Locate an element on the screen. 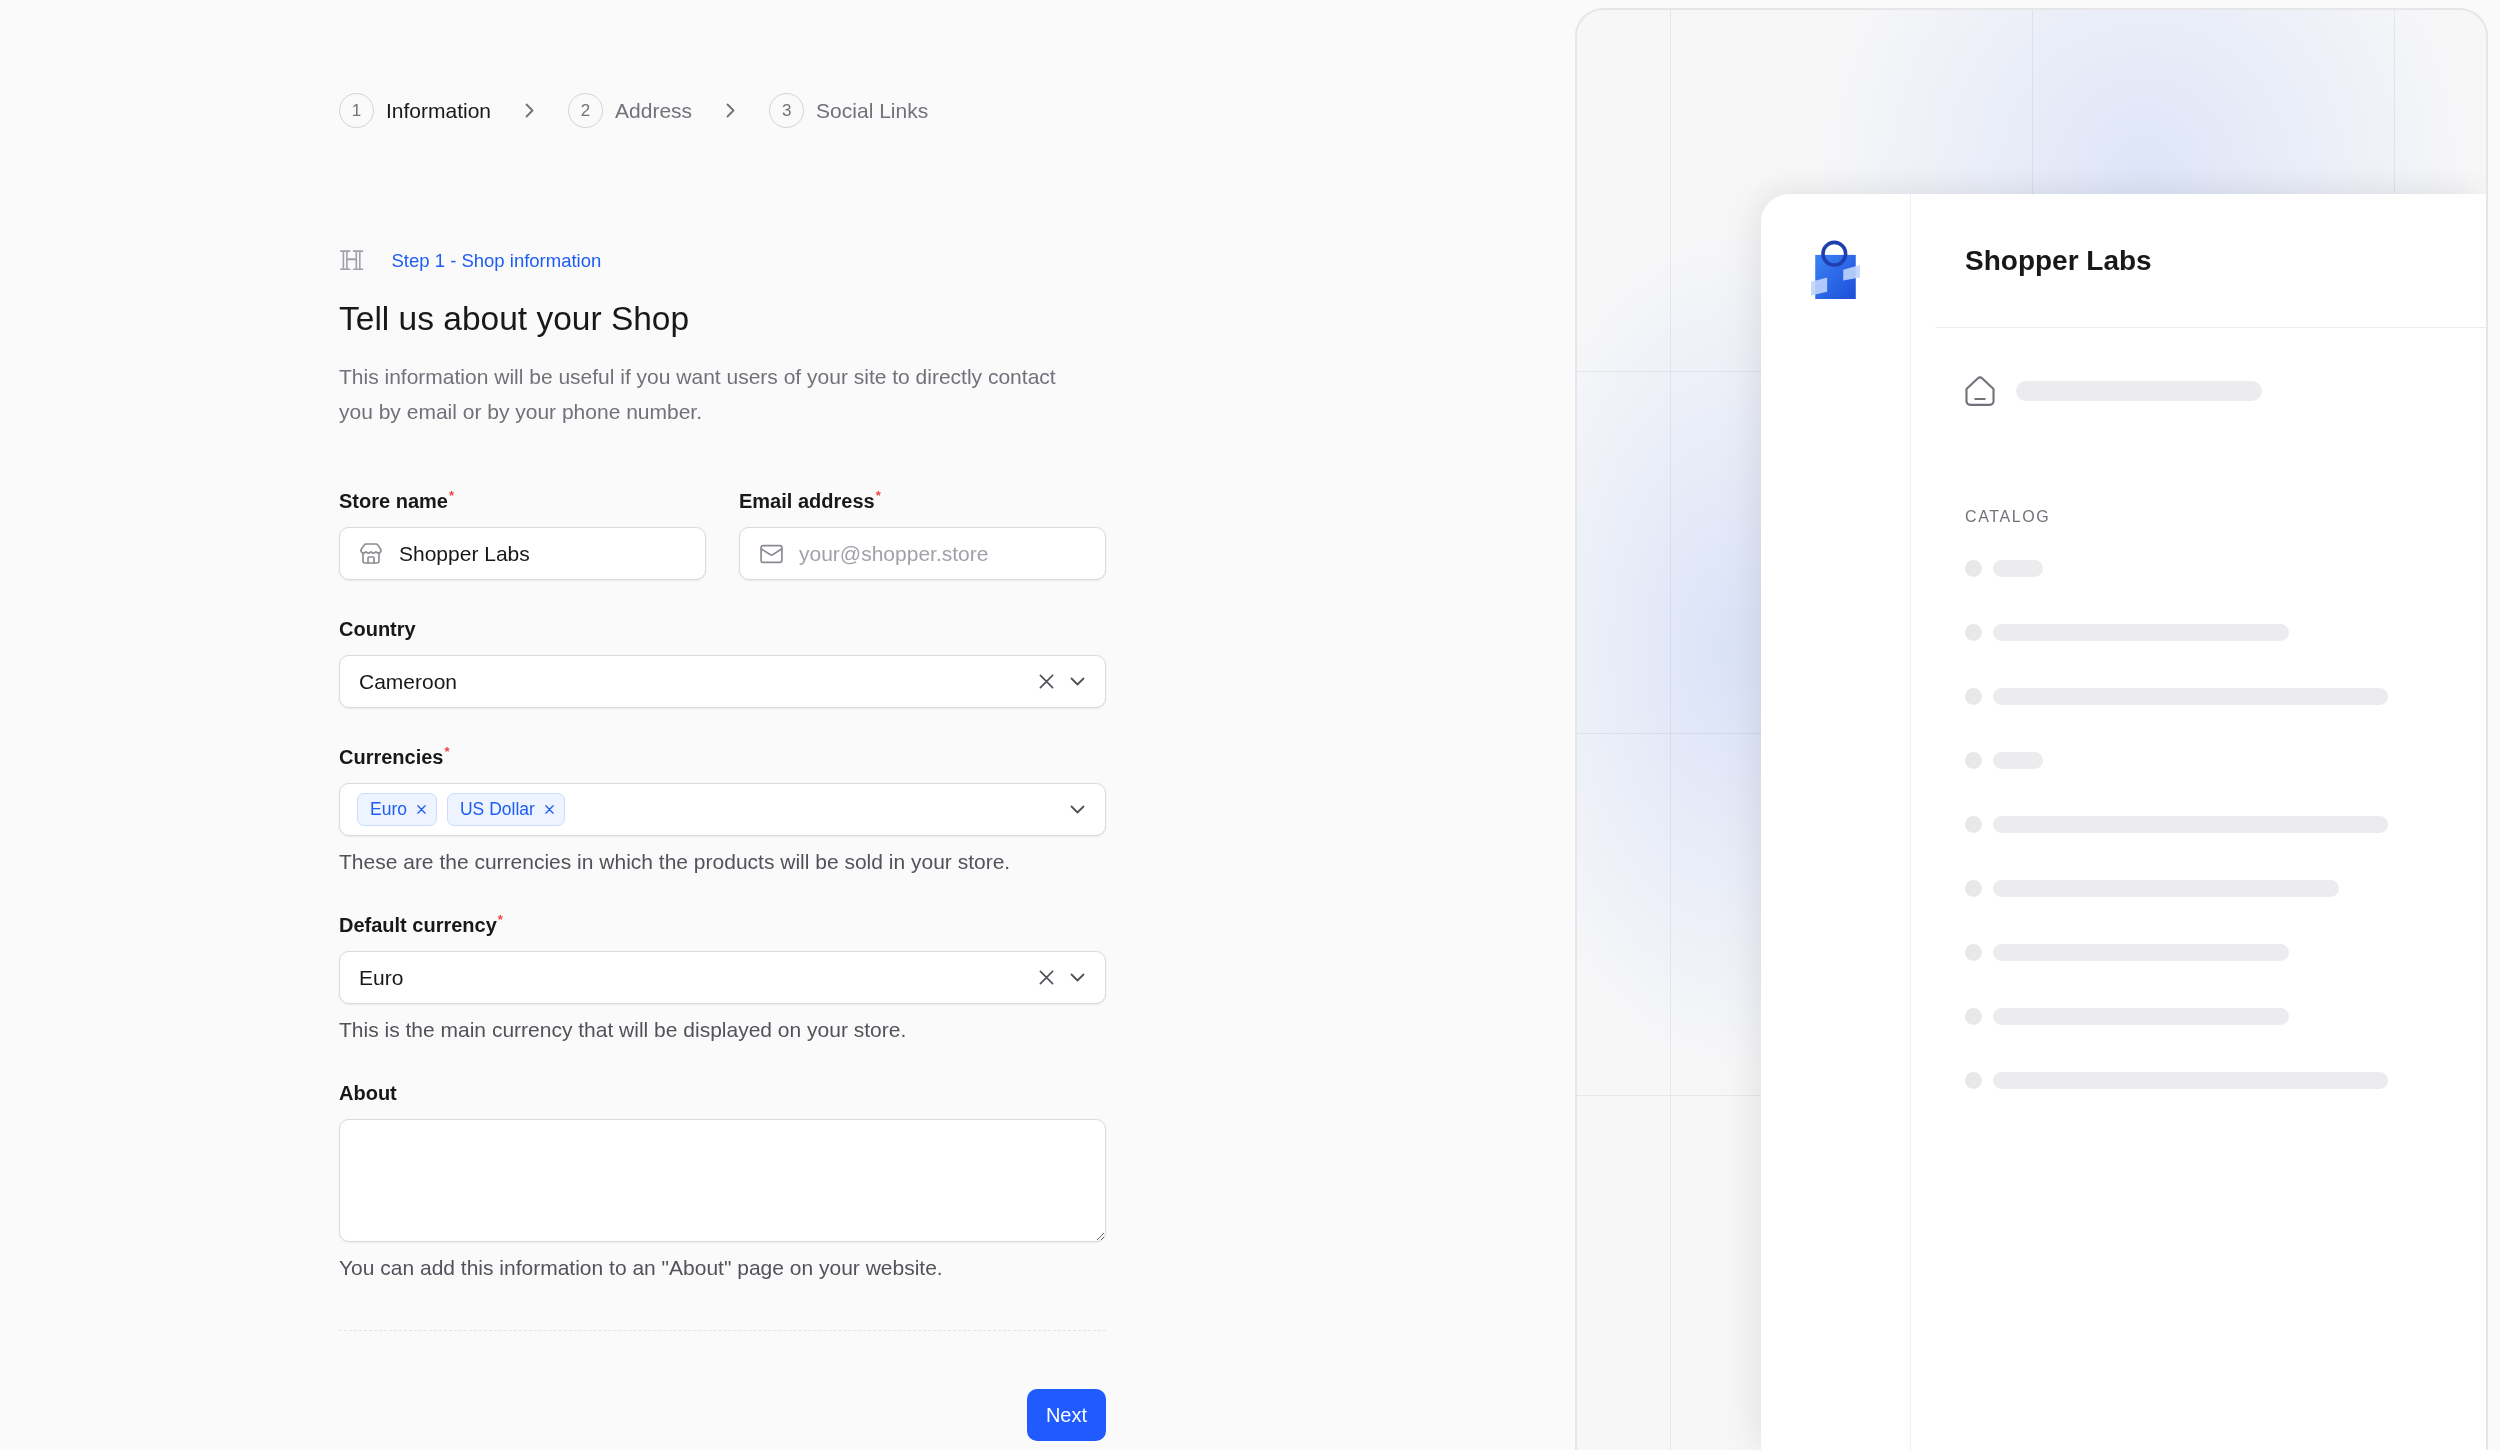 The height and width of the screenshot is (1450, 2500). step-caption: Step 1 - Shop information is located at coordinates (496, 260).